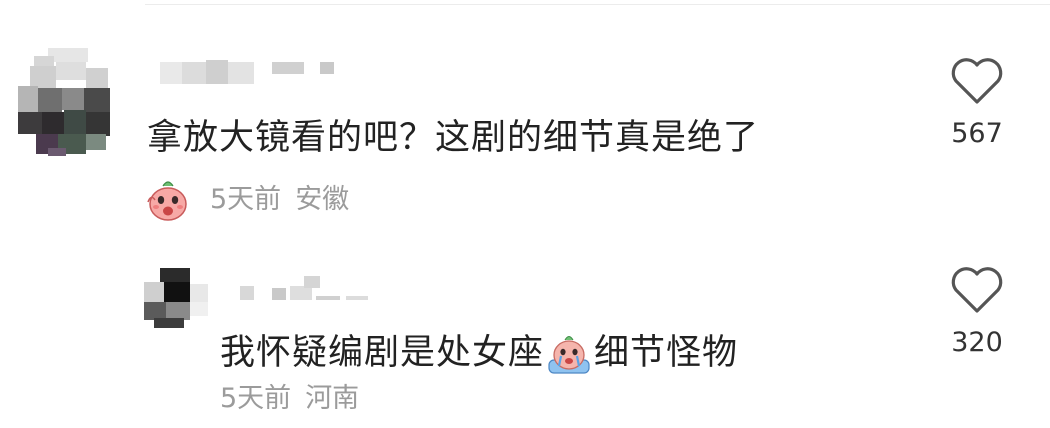  I want to click on like-count: 567, so click(977, 133).